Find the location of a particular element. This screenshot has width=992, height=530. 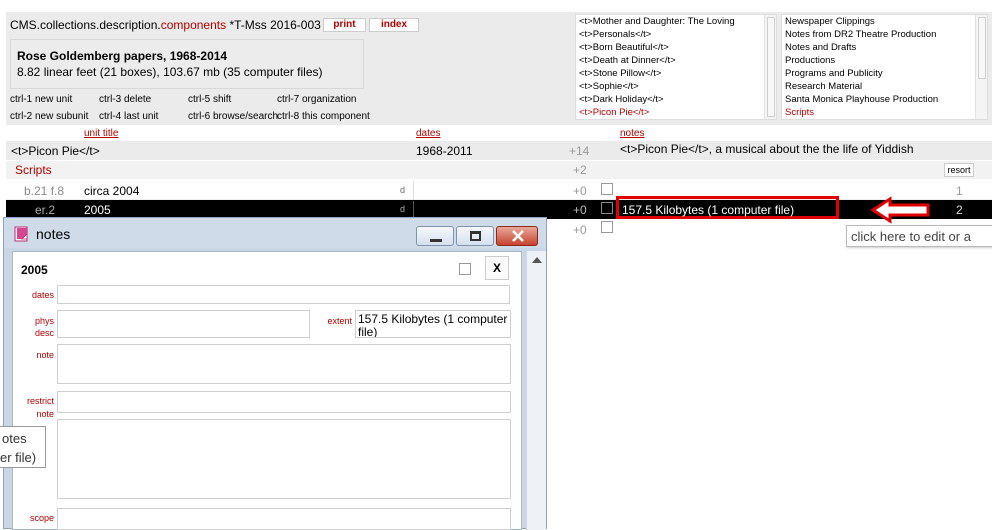

restrict-note-input is located at coordinates (284, 402).